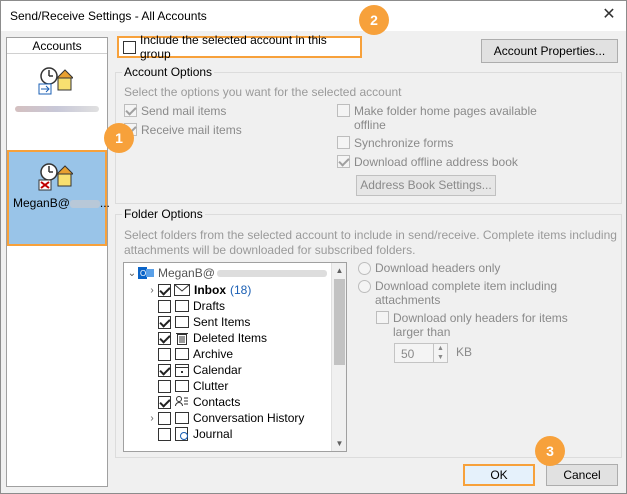 The height and width of the screenshot is (494, 627). What do you see at coordinates (438, 268) in the screenshot?
I see `download-headers-only-label: Download headers only` at bounding box center [438, 268].